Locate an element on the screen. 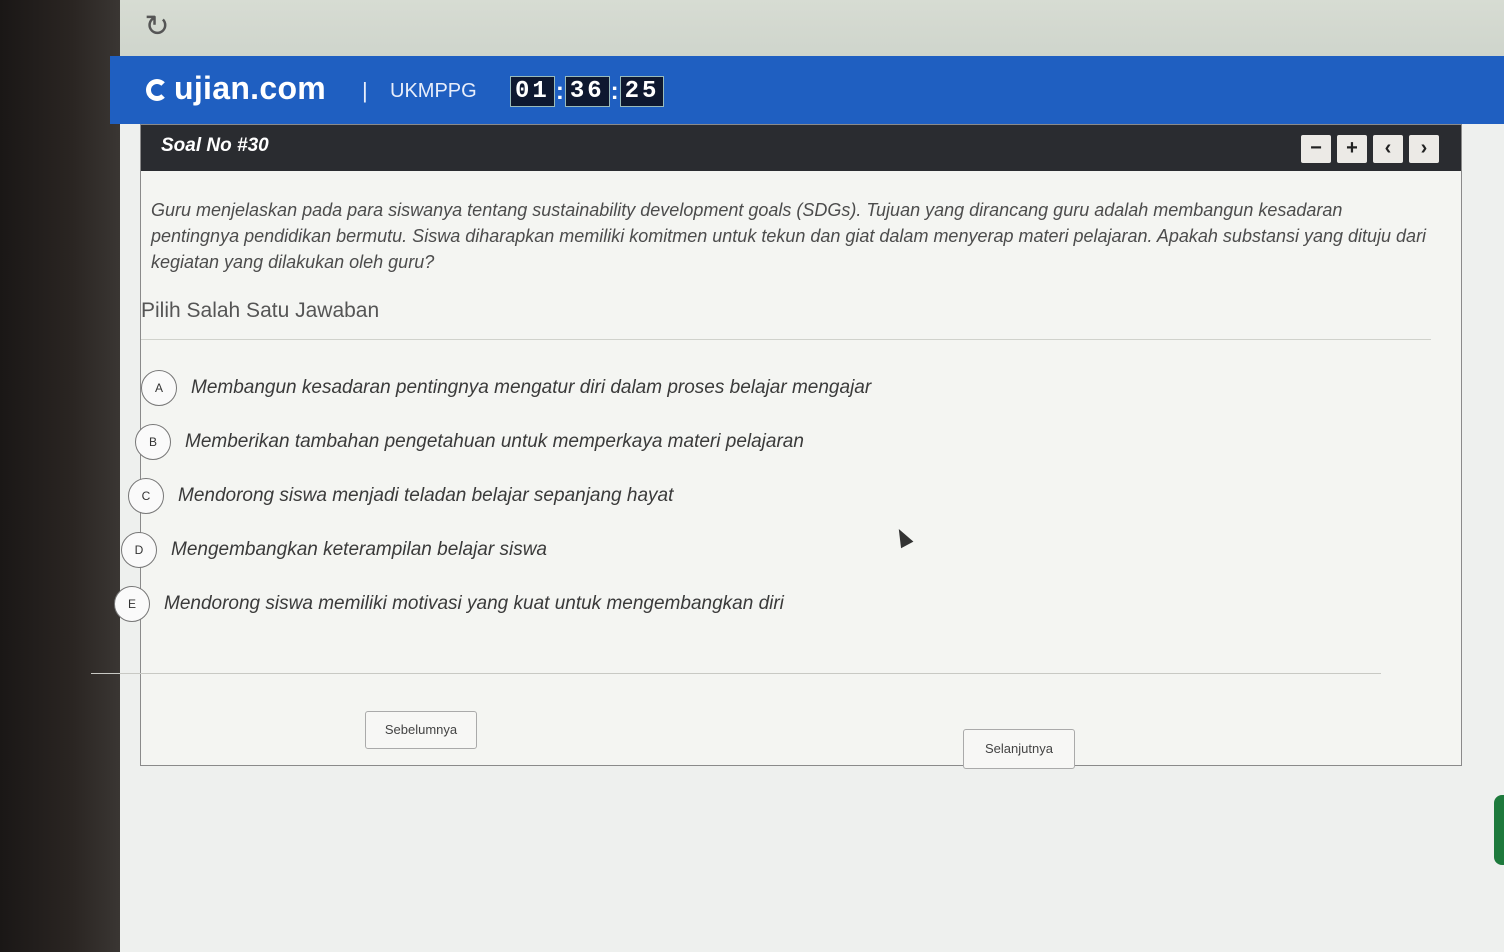  site-header: ujian.com | UKMPPG 01 : 36 : 25 is located at coordinates (807, 90).